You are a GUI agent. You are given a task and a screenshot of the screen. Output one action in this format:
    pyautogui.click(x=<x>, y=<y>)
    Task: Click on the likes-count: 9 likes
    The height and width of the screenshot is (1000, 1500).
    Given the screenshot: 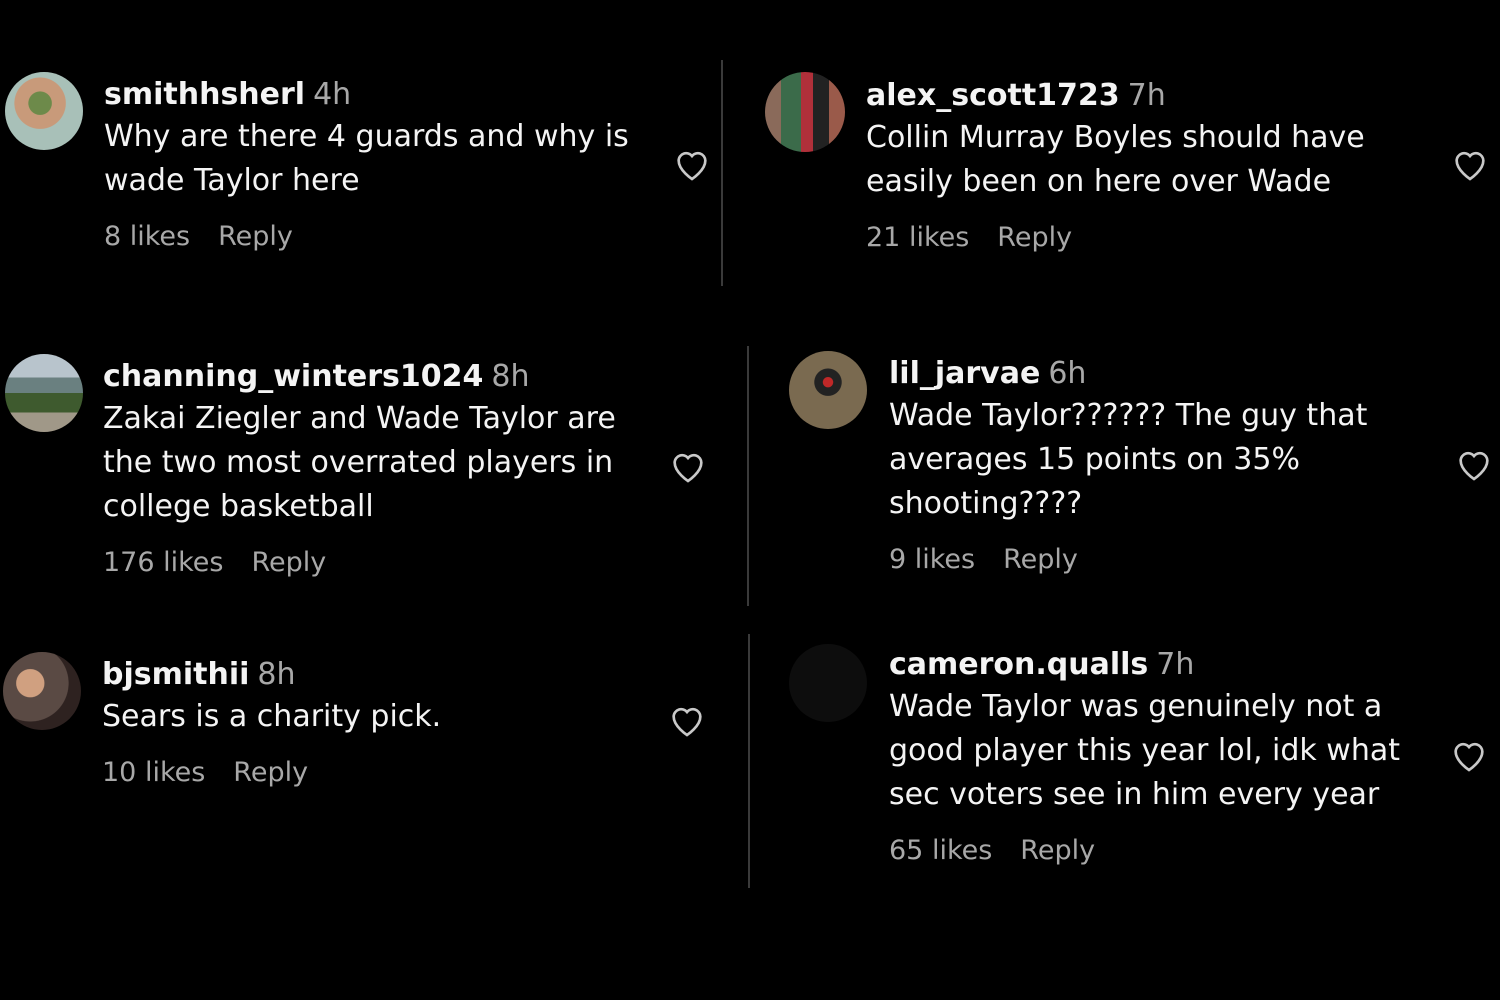 What is the action you would take?
    pyautogui.click(x=932, y=559)
    